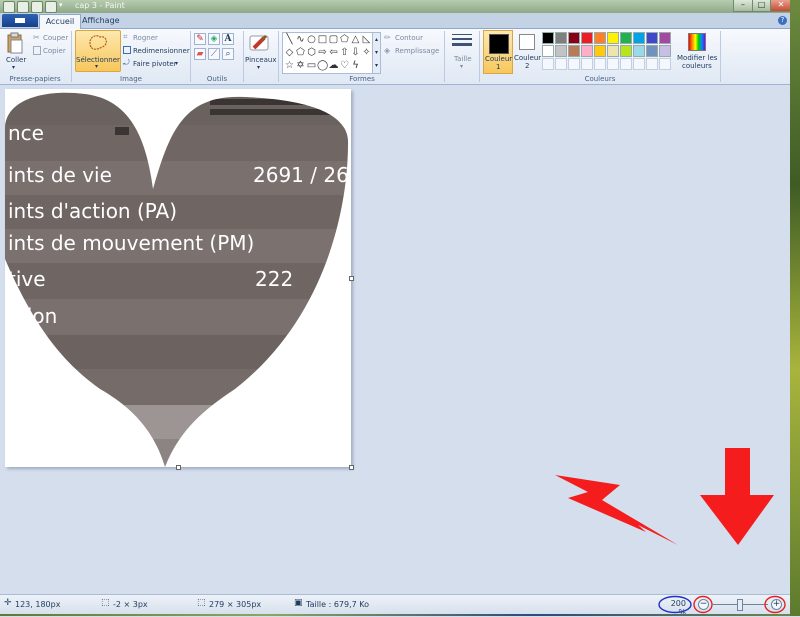 Image resolution: width=800 pixels, height=617 pixels. I want to click on pencil-icon: ✎, so click(200, 39).